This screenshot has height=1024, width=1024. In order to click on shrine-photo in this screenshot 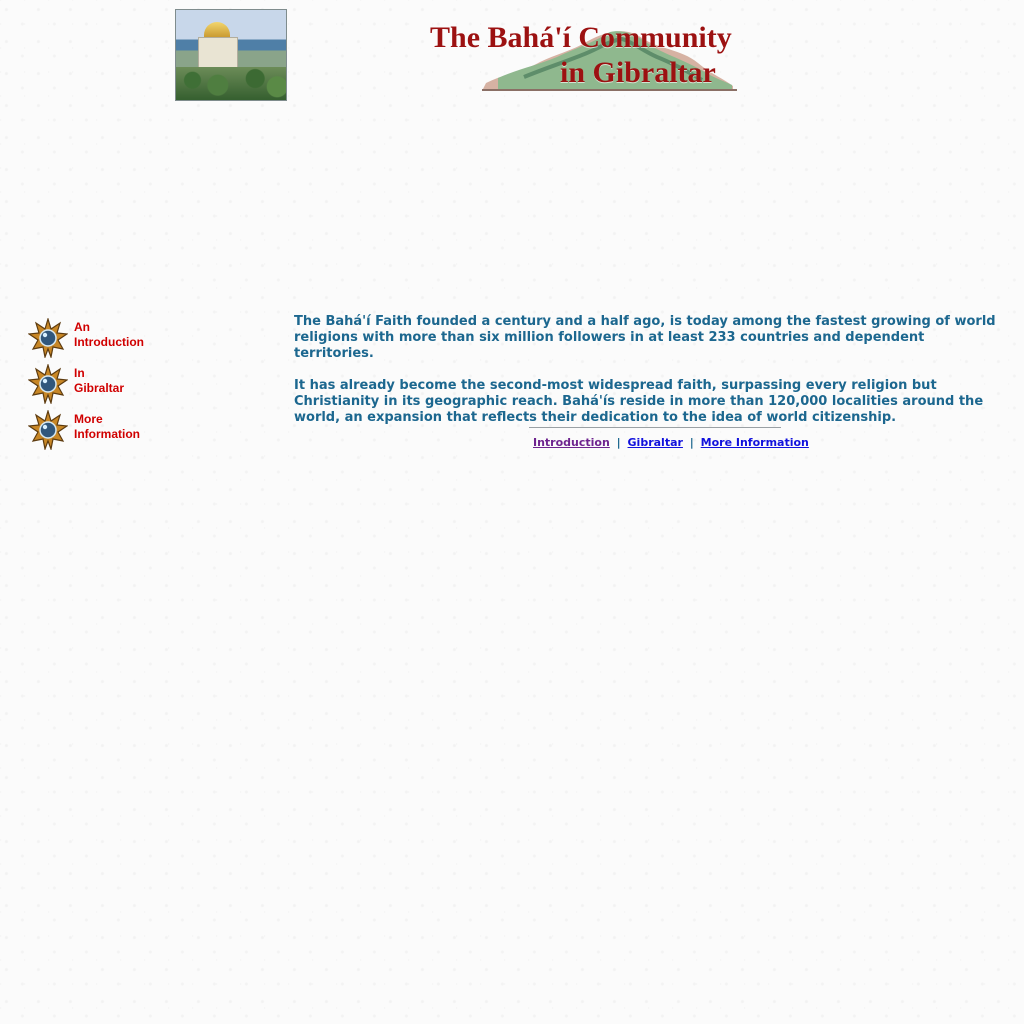, I will do `click(231, 55)`.